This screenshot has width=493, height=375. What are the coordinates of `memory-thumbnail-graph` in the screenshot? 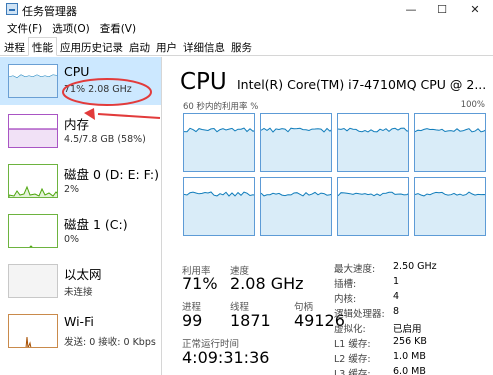 It's located at (33, 131).